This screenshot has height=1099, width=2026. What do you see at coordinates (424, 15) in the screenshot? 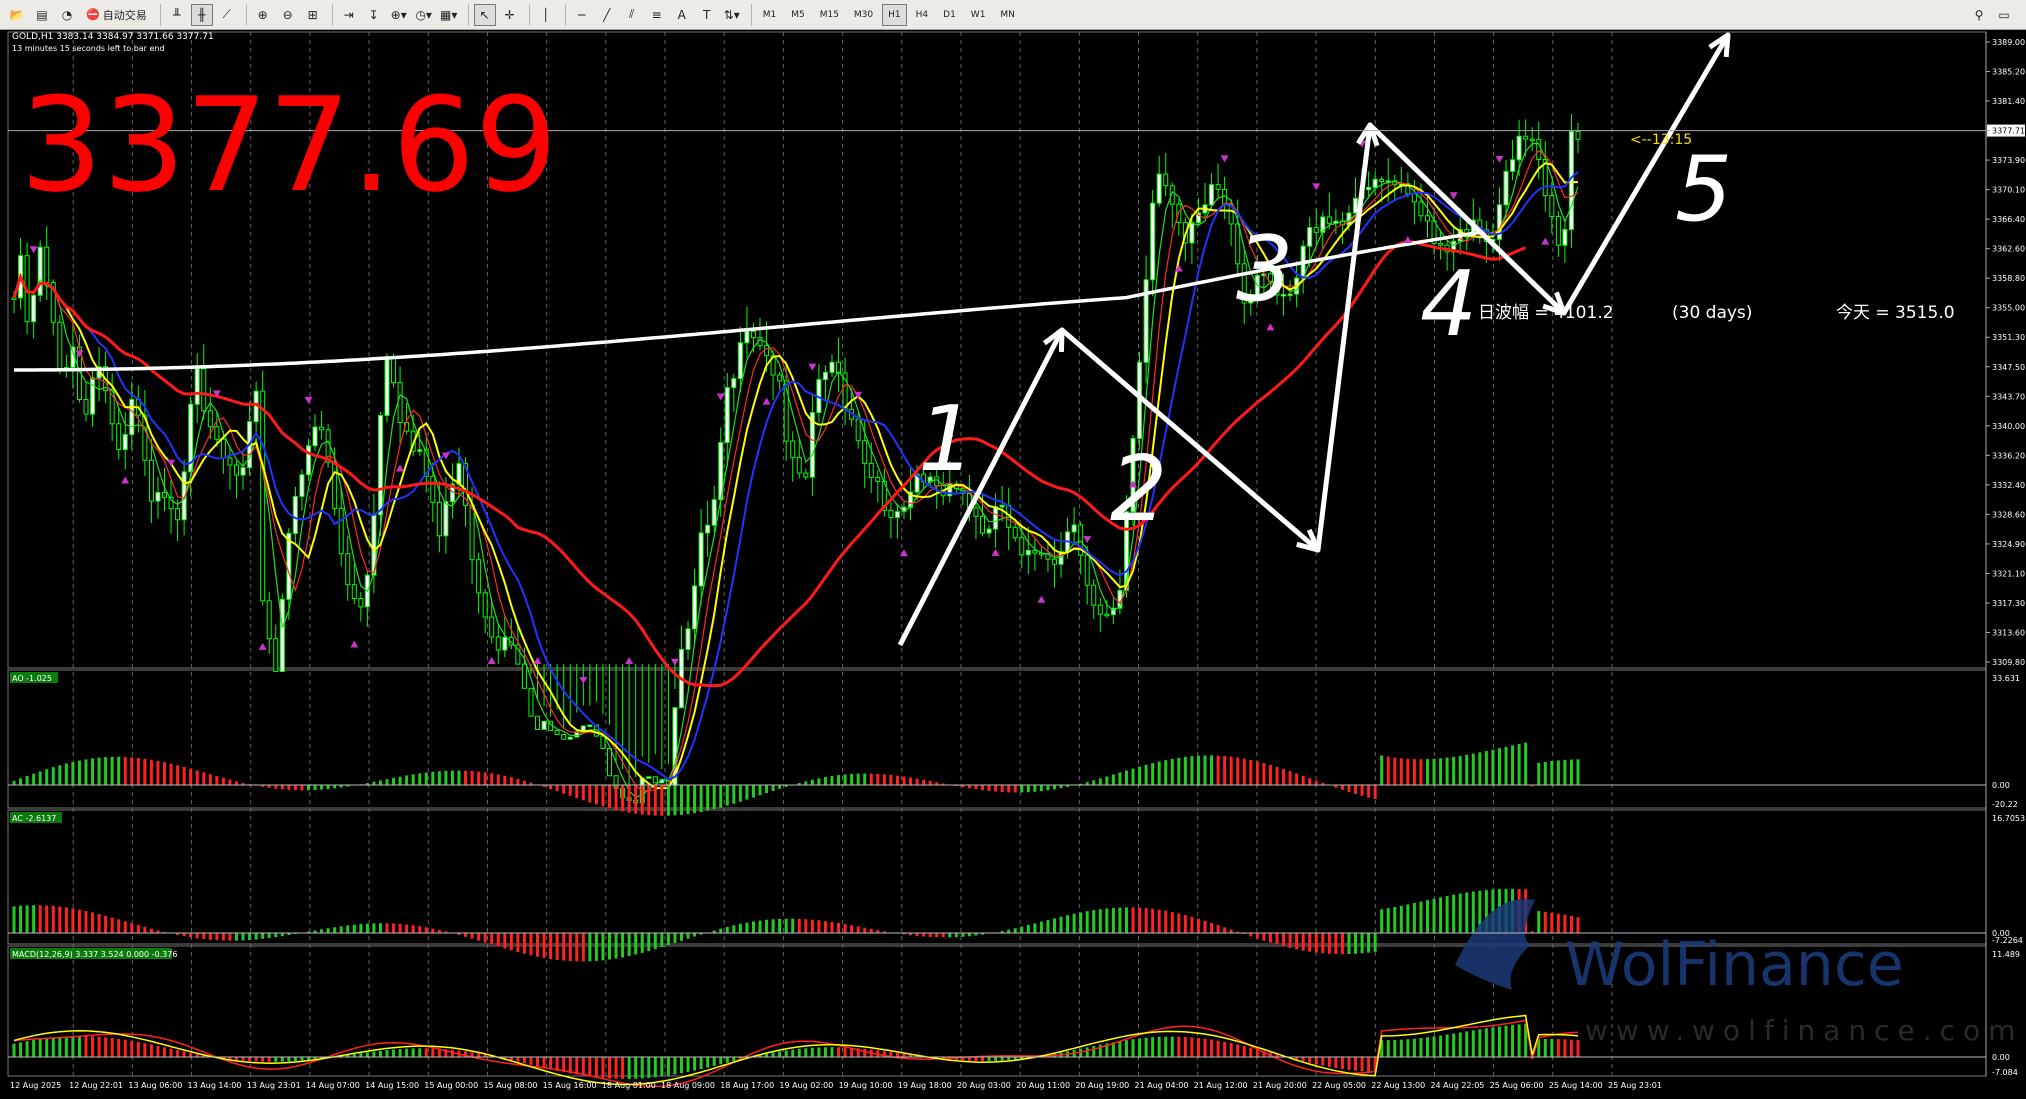
I see `periods-icon: ◷▾` at bounding box center [424, 15].